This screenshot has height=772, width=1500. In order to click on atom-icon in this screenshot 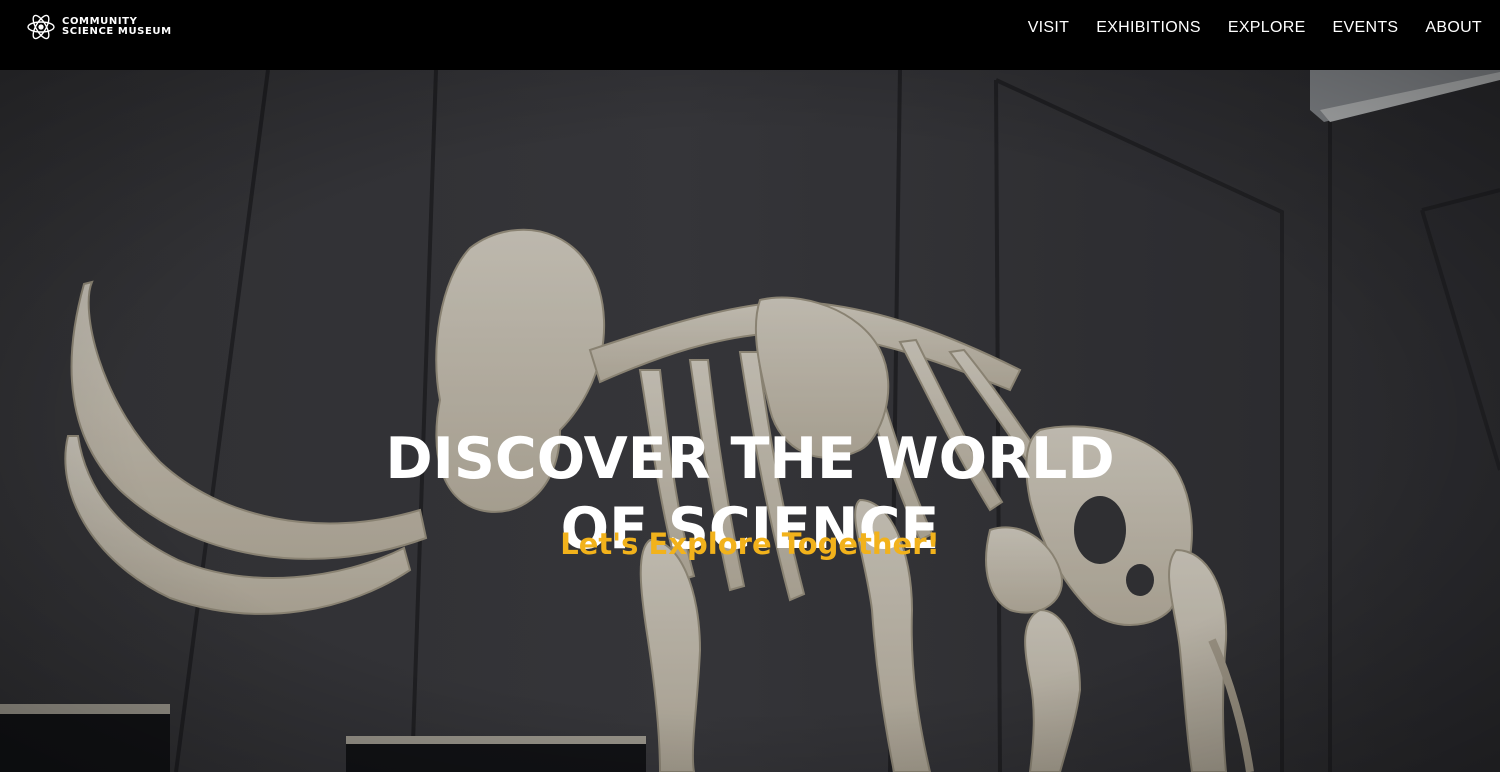, I will do `click(41, 27)`.